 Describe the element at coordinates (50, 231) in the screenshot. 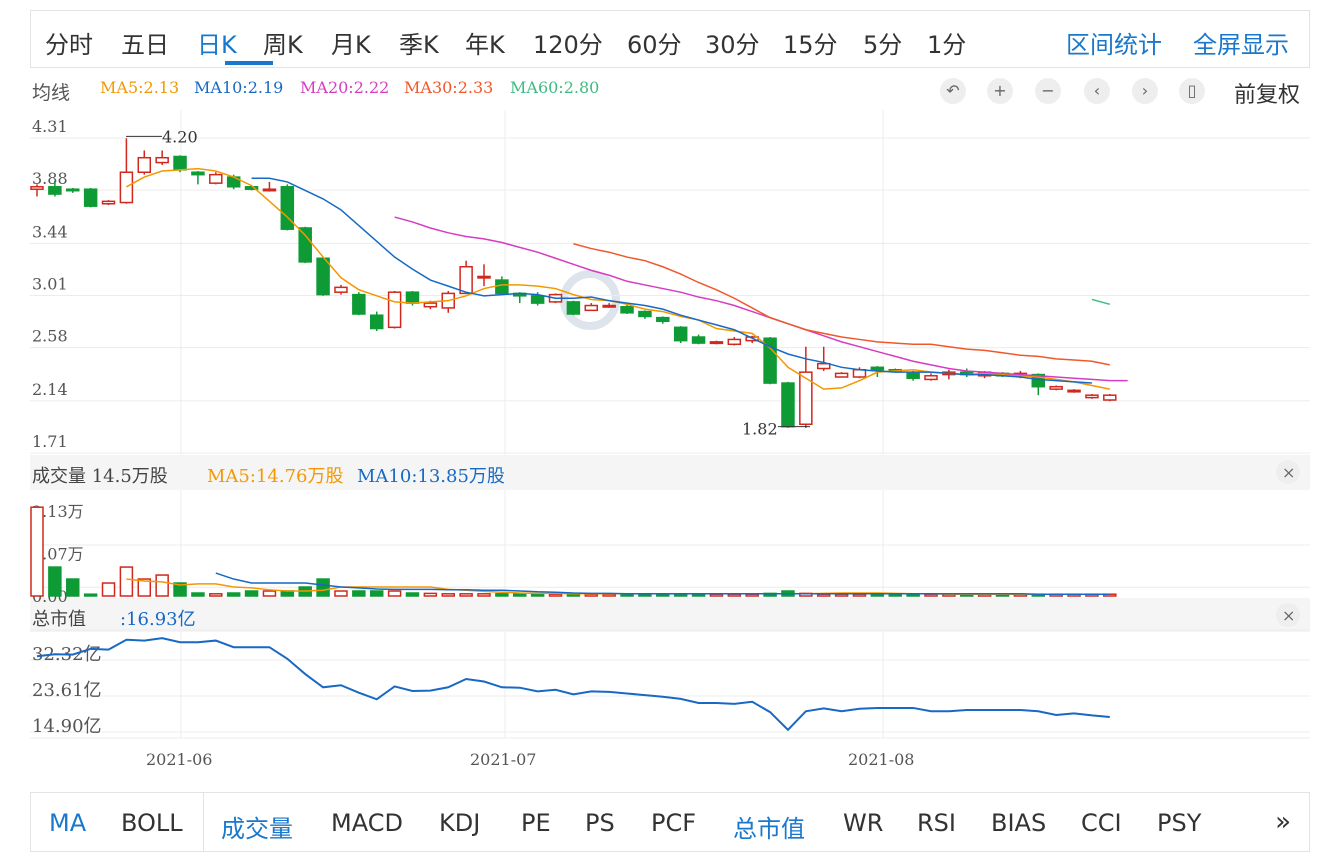

I see `price-tick-2: 3.44` at that location.